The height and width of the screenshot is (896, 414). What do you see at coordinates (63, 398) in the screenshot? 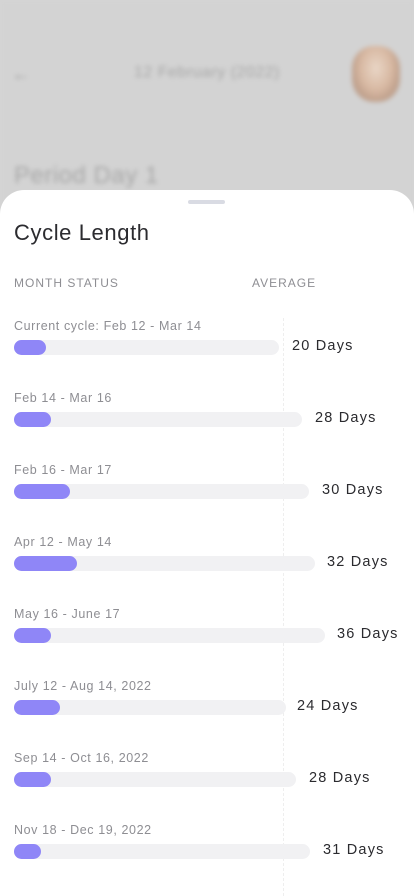
I see `cycle-date-range: Feb 14 - Mar 16` at bounding box center [63, 398].